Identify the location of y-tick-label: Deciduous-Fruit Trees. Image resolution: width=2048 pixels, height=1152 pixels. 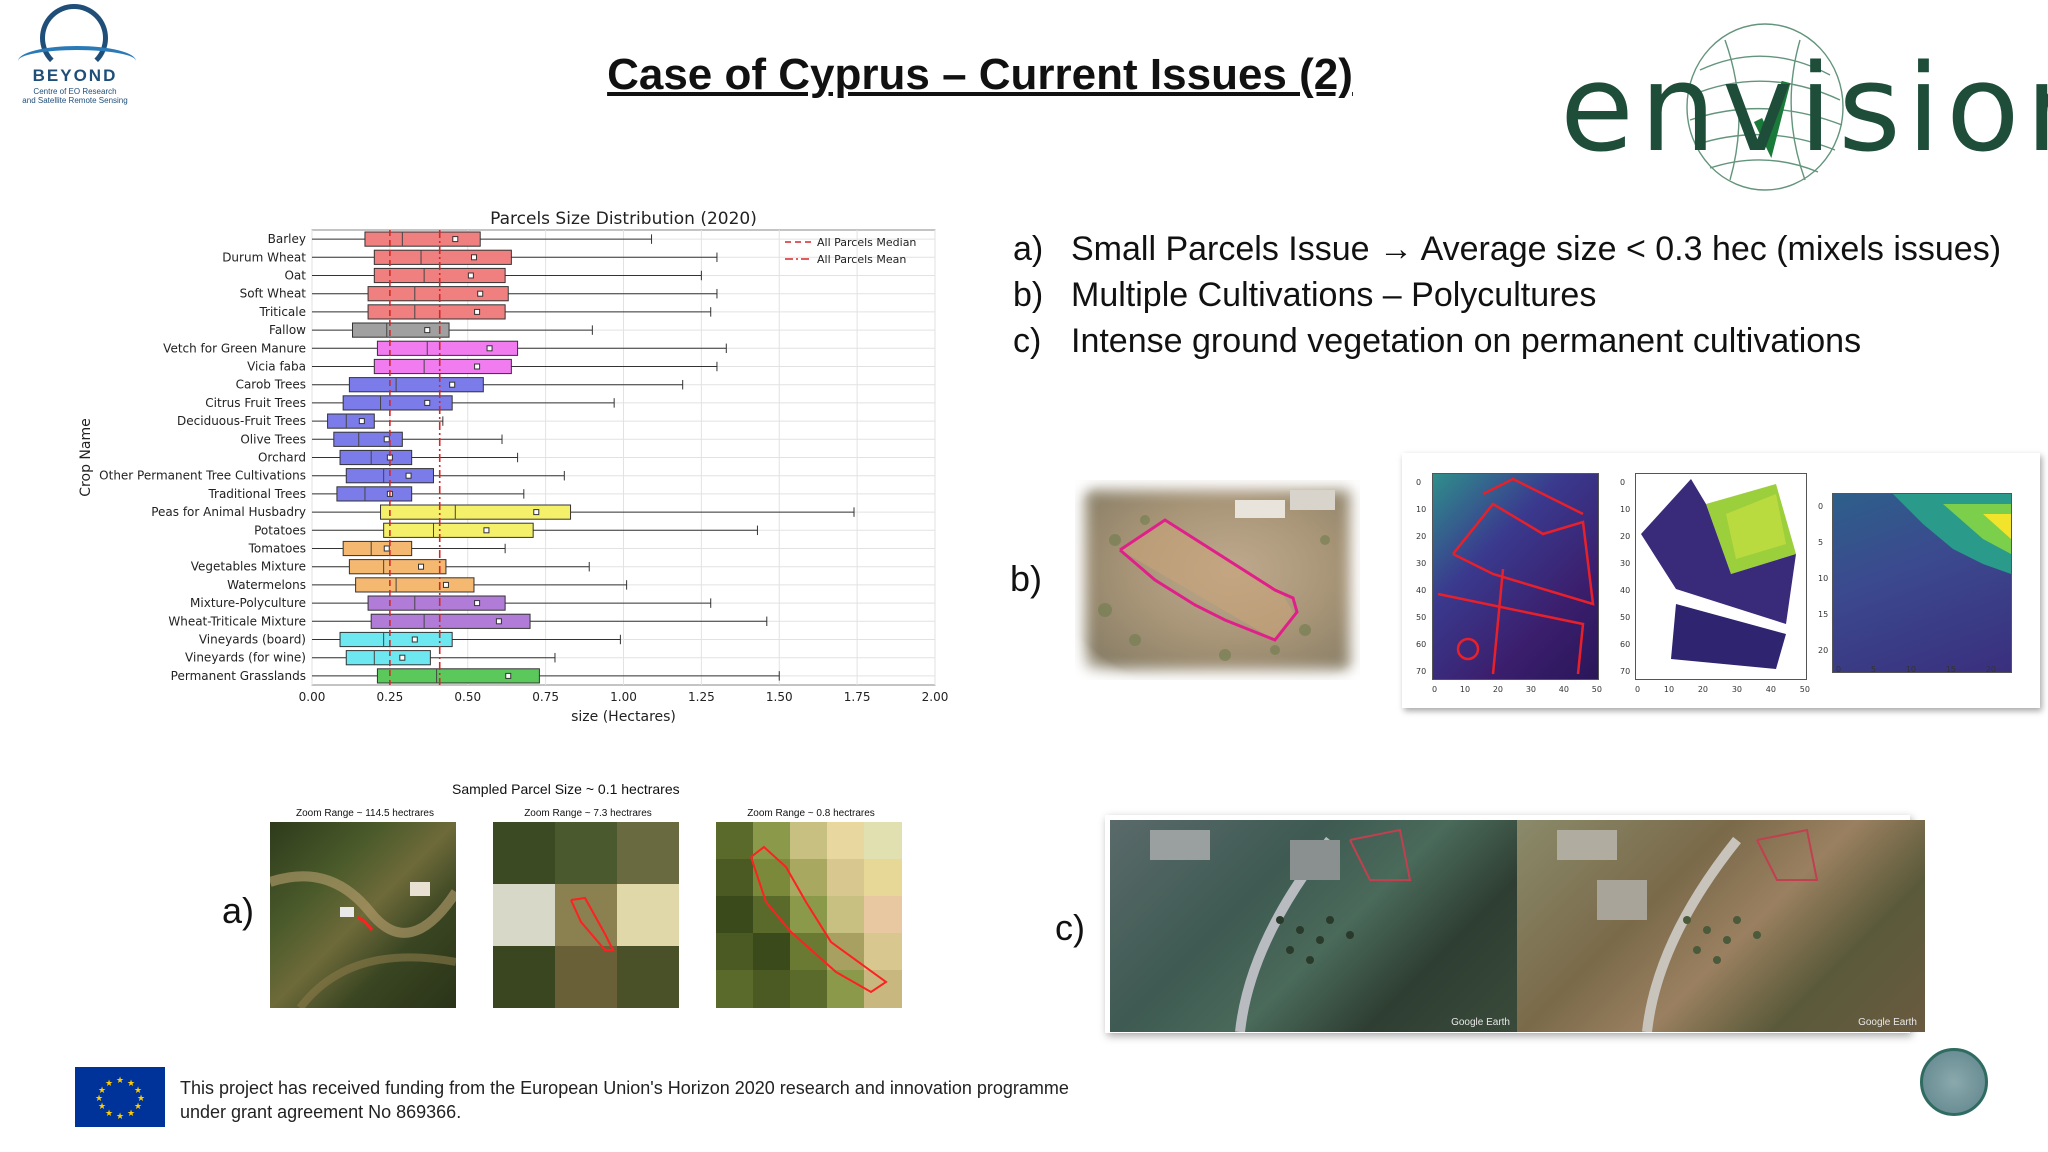
(241, 421).